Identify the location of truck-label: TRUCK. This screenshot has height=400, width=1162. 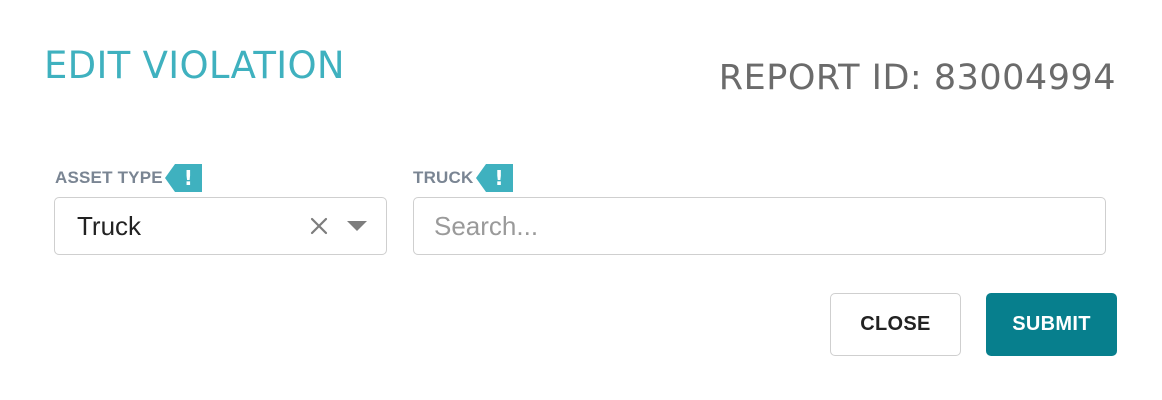
(443, 177).